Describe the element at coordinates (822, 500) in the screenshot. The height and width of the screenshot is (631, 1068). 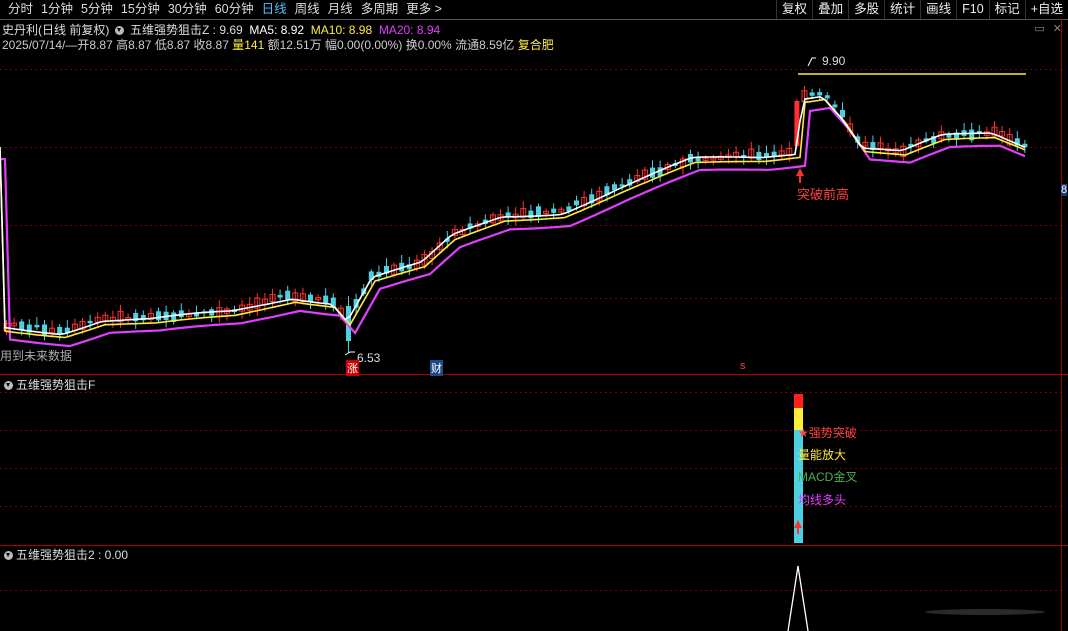
I see `signal-ma: 均线多头` at that location.